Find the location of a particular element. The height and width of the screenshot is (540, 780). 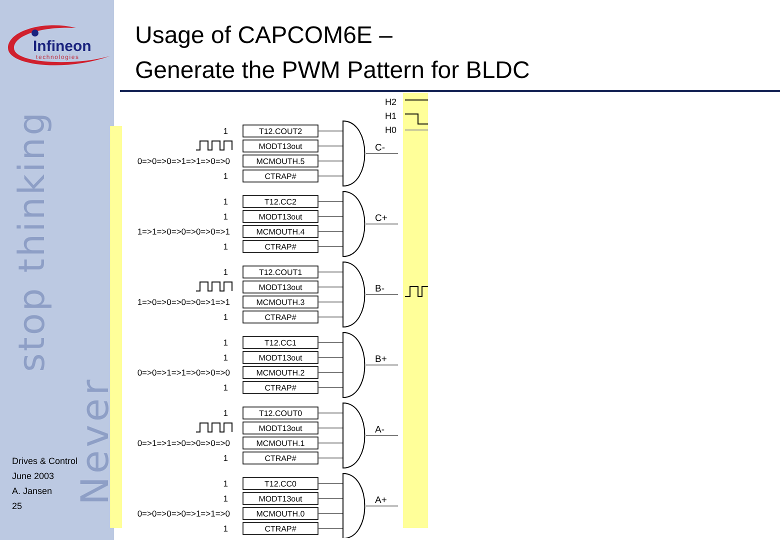

output-label: B- is located at coordinates (379, 289).